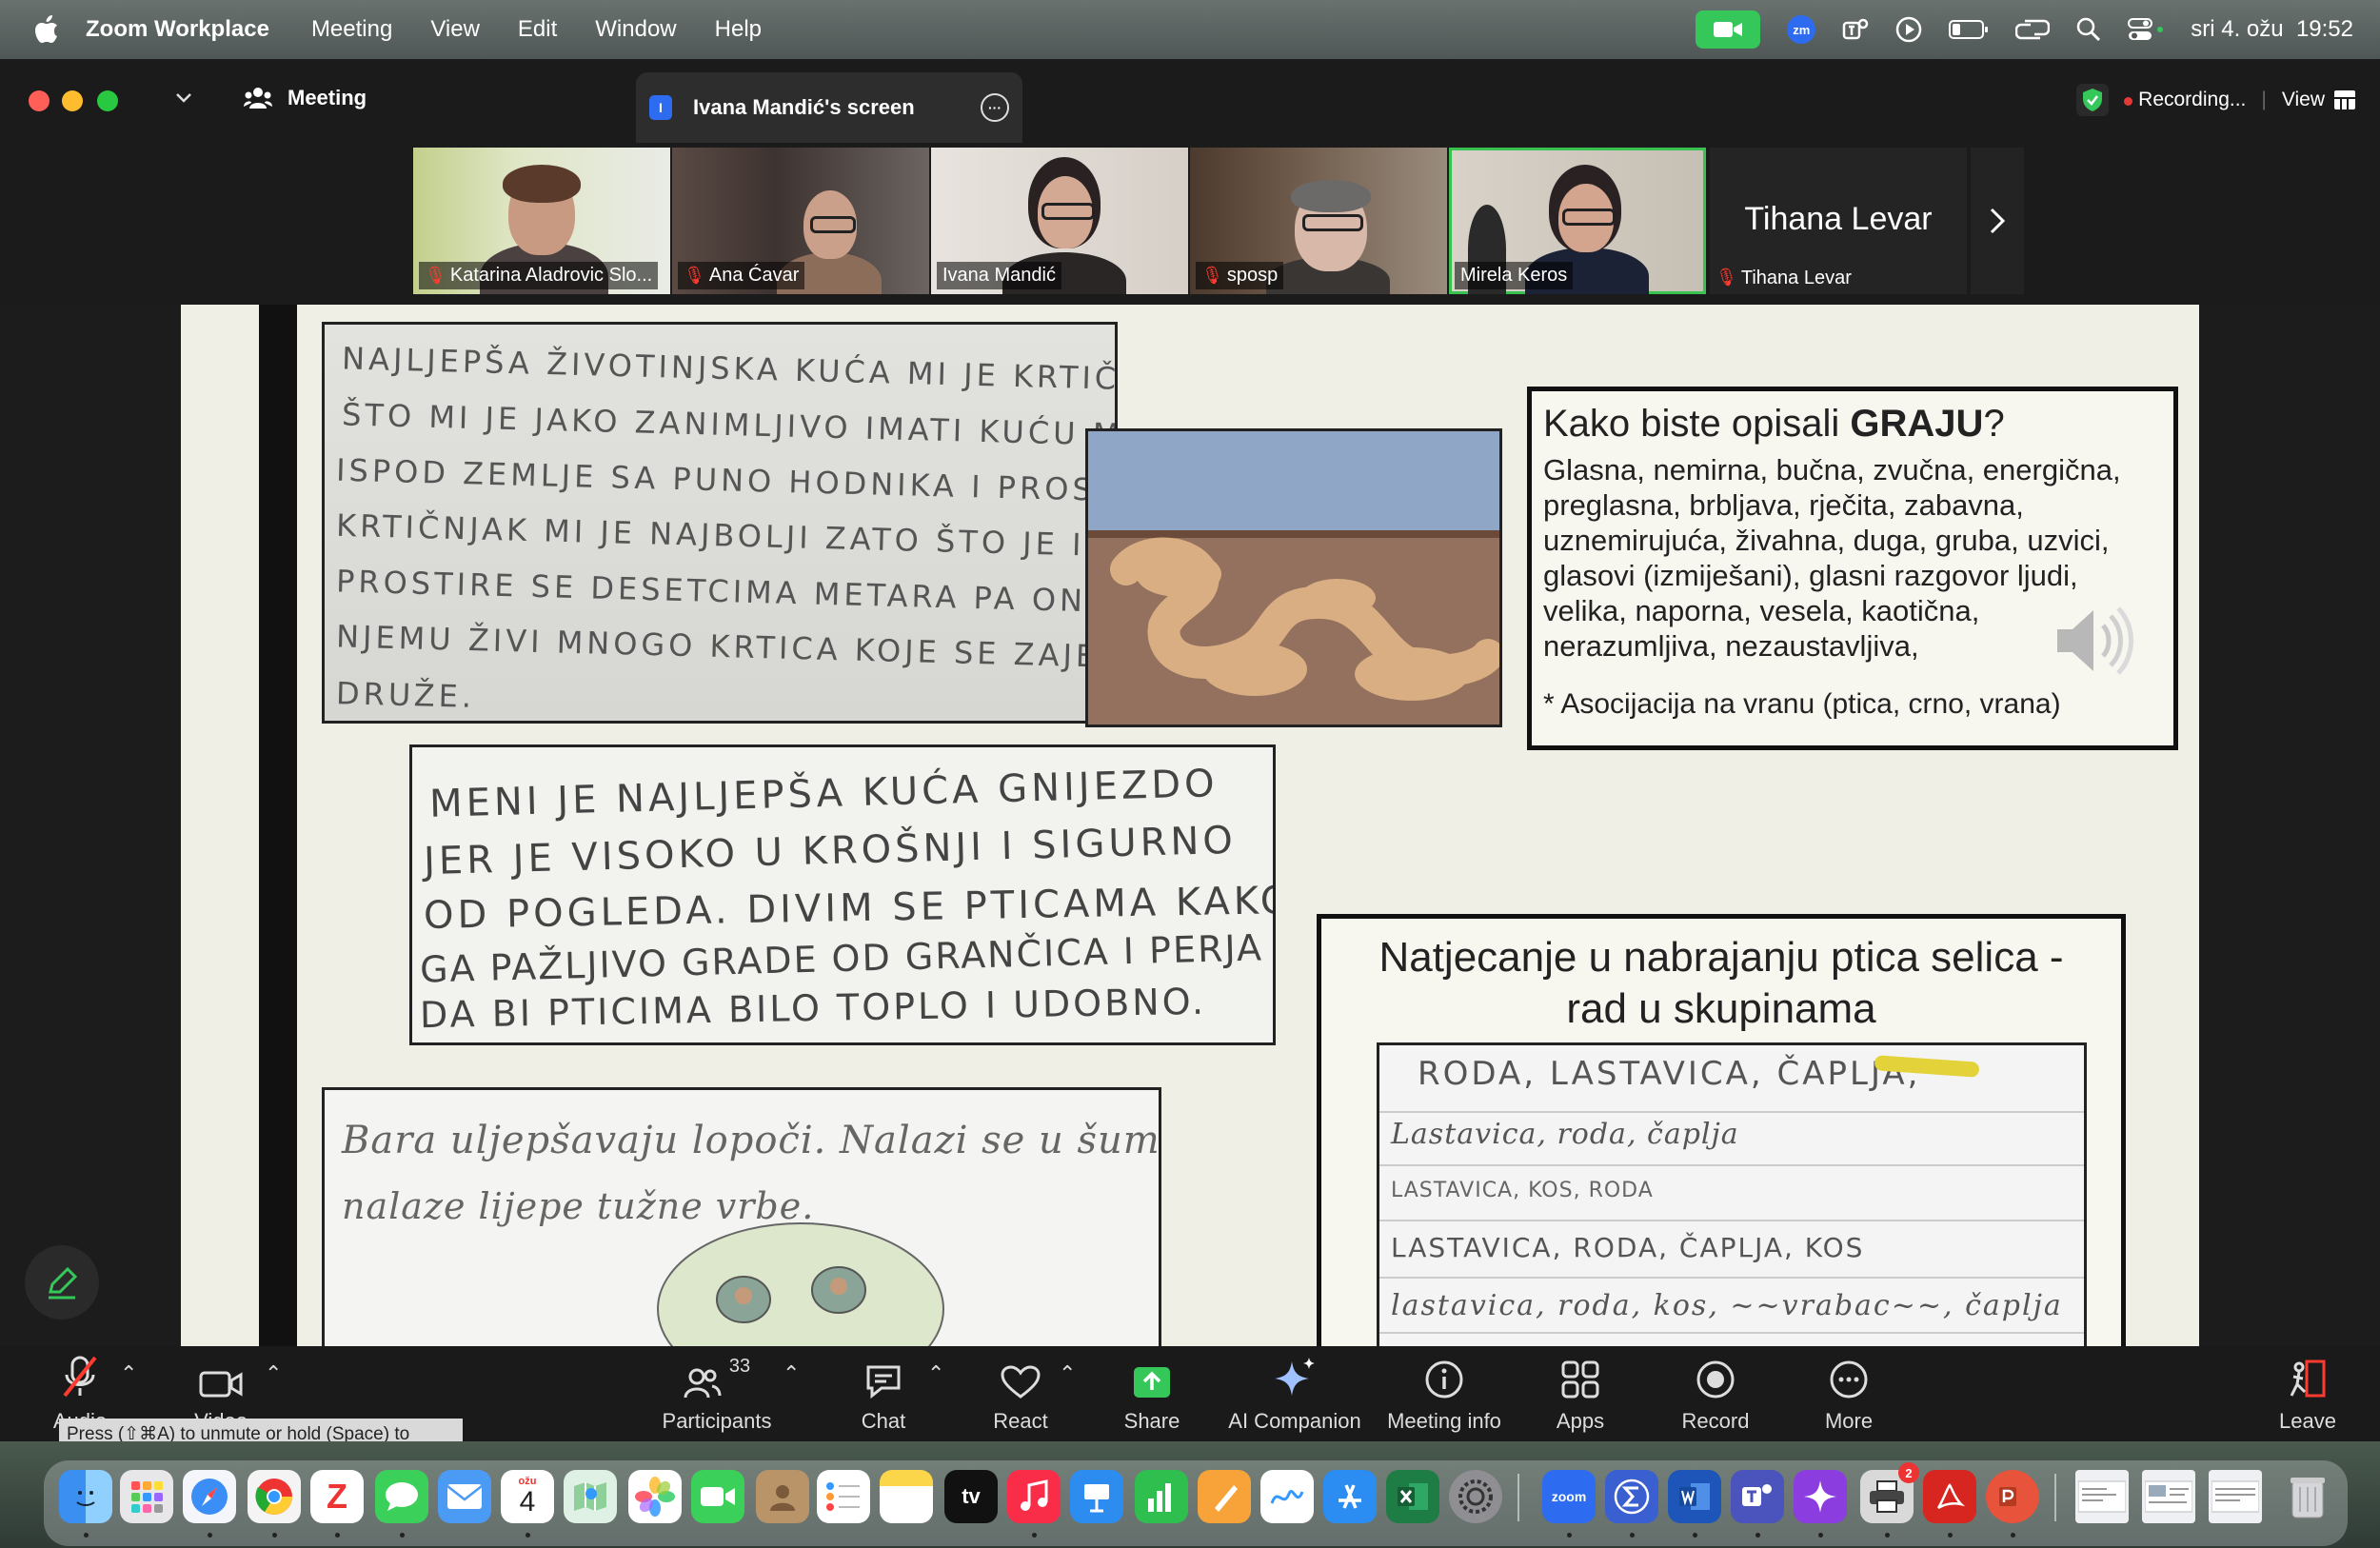 Image resolution: width=2380 pixels, height=1548 pixels. Describe the element at coordinates (128, 1373) in the screenshot. I see `audio-options-caret-icon: ⌃` at that location.